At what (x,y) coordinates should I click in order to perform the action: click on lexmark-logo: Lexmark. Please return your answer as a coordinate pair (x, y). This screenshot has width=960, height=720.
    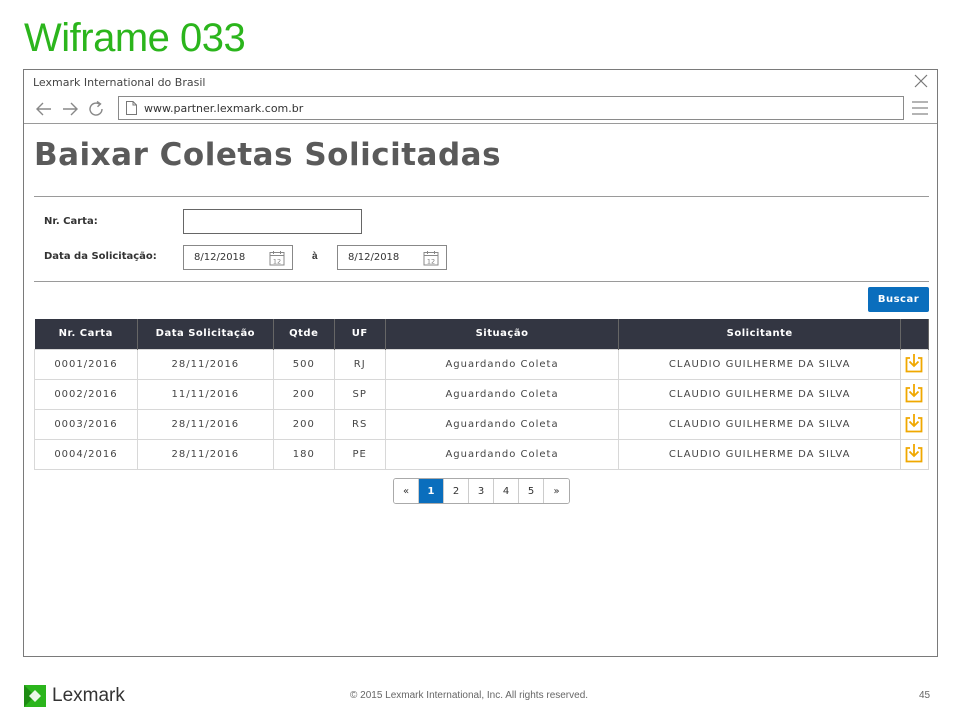
    Looking at the image, I should click on (74, 696).